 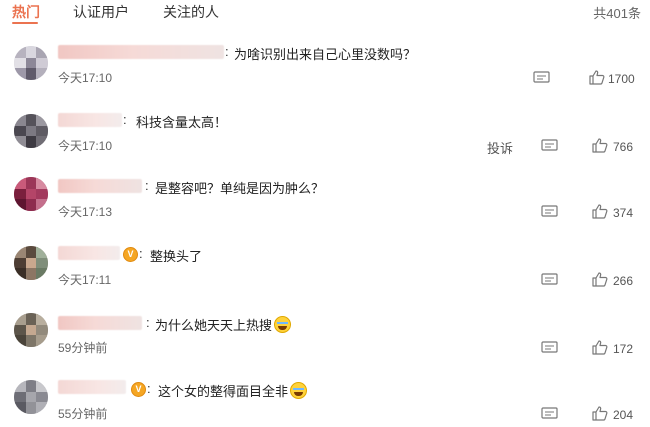 I want to click on tab-following: 关注的人, so click(x=191, y=12).